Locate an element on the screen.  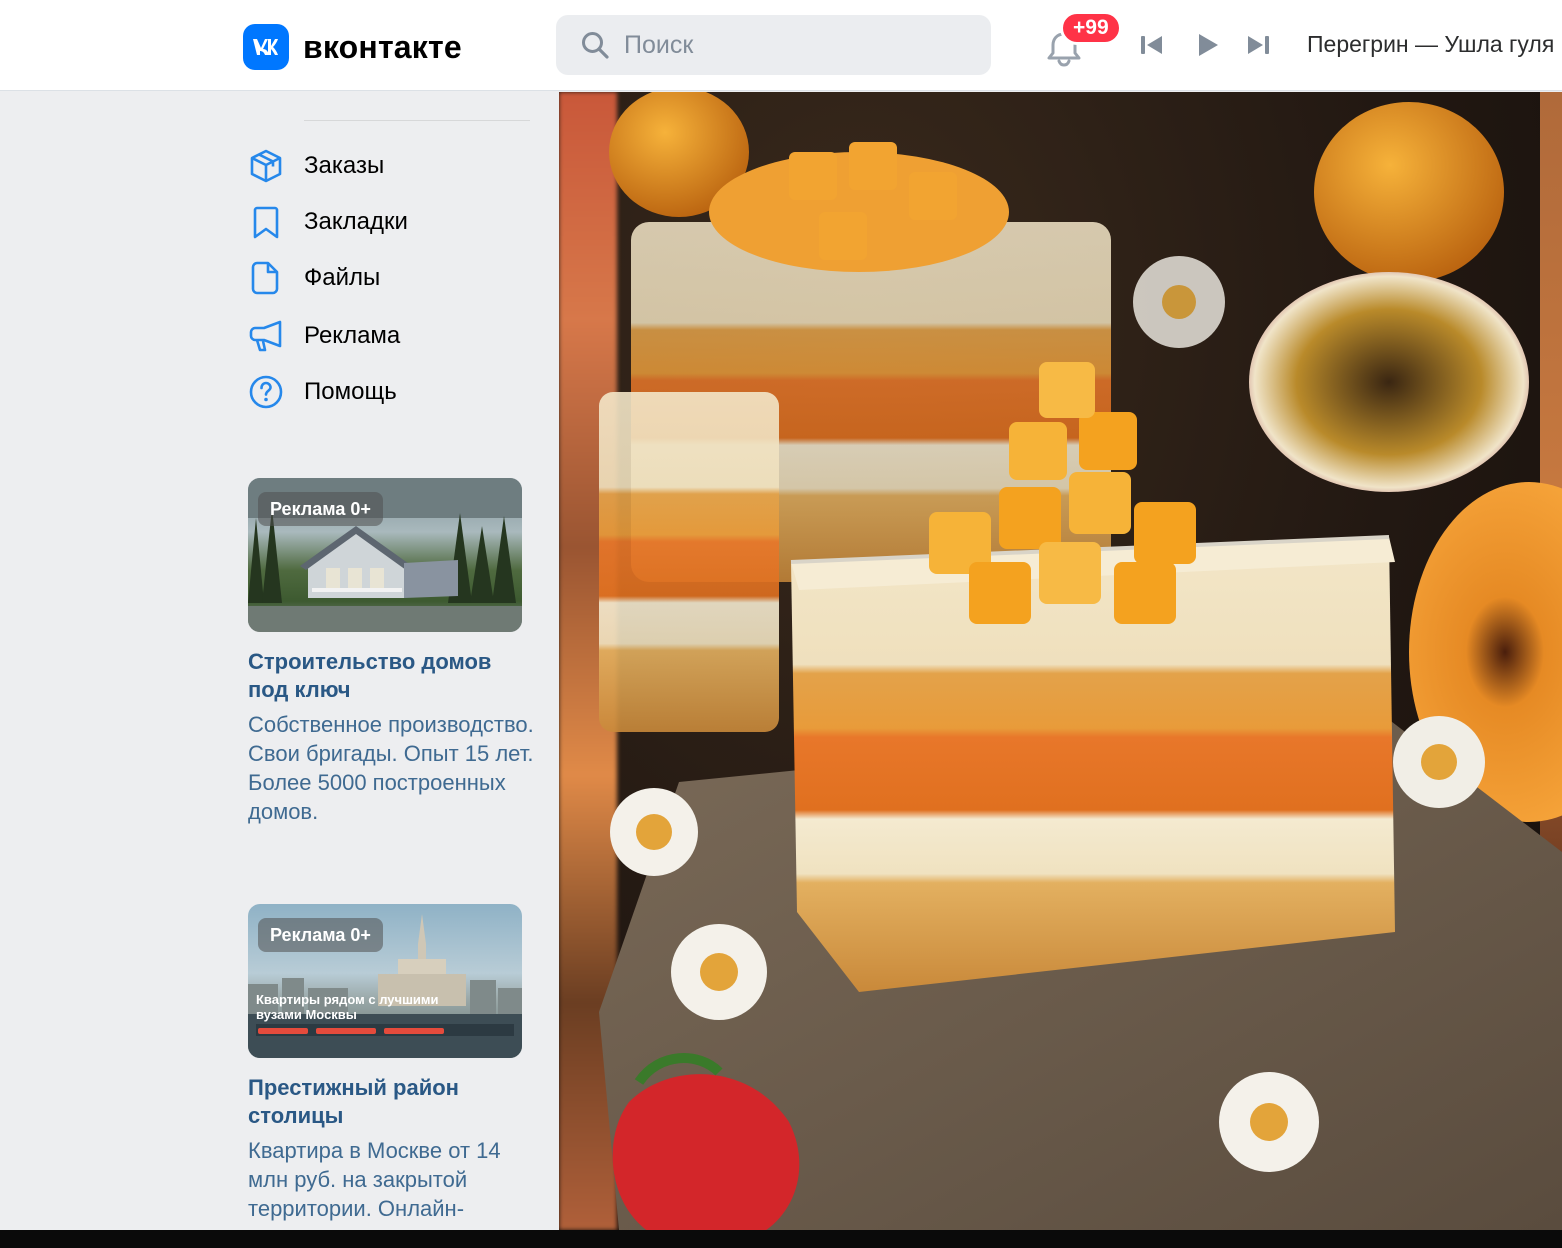
sidebar-item-help: Помощь is located at coordinates (321, 392).